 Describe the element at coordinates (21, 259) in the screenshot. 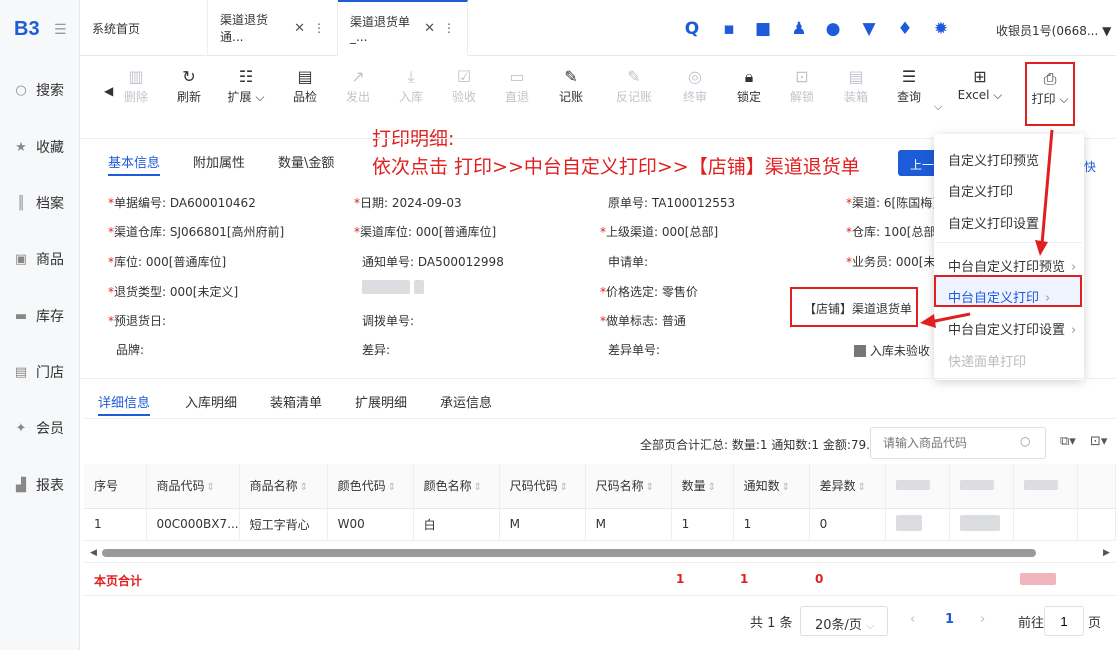

I see `product-icon: ▣` at that location.